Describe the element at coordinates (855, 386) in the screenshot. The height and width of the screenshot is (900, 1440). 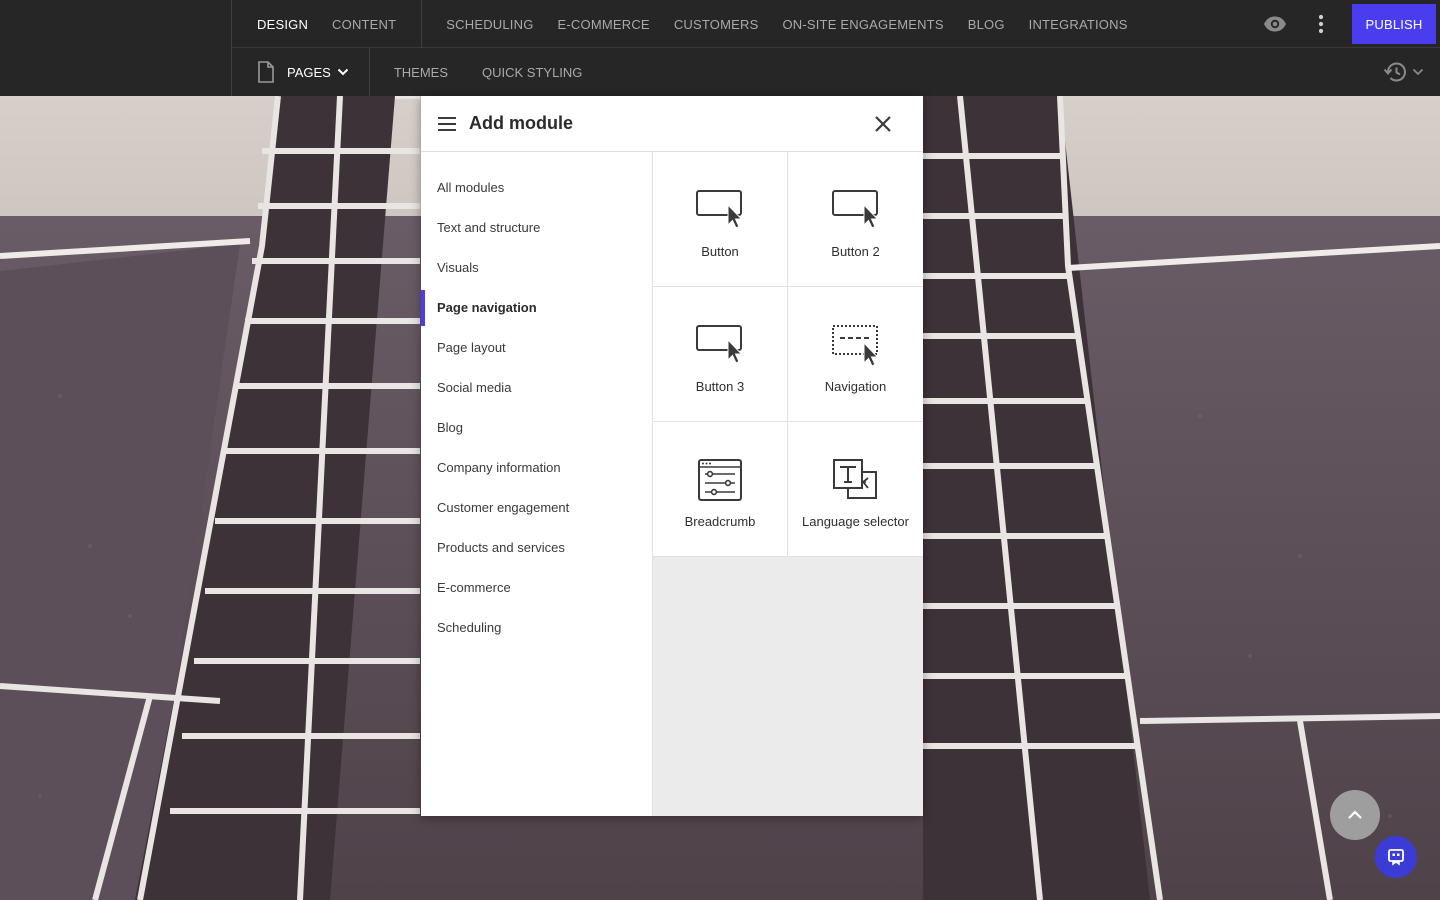
I see `module-label: Navigation` at that location.